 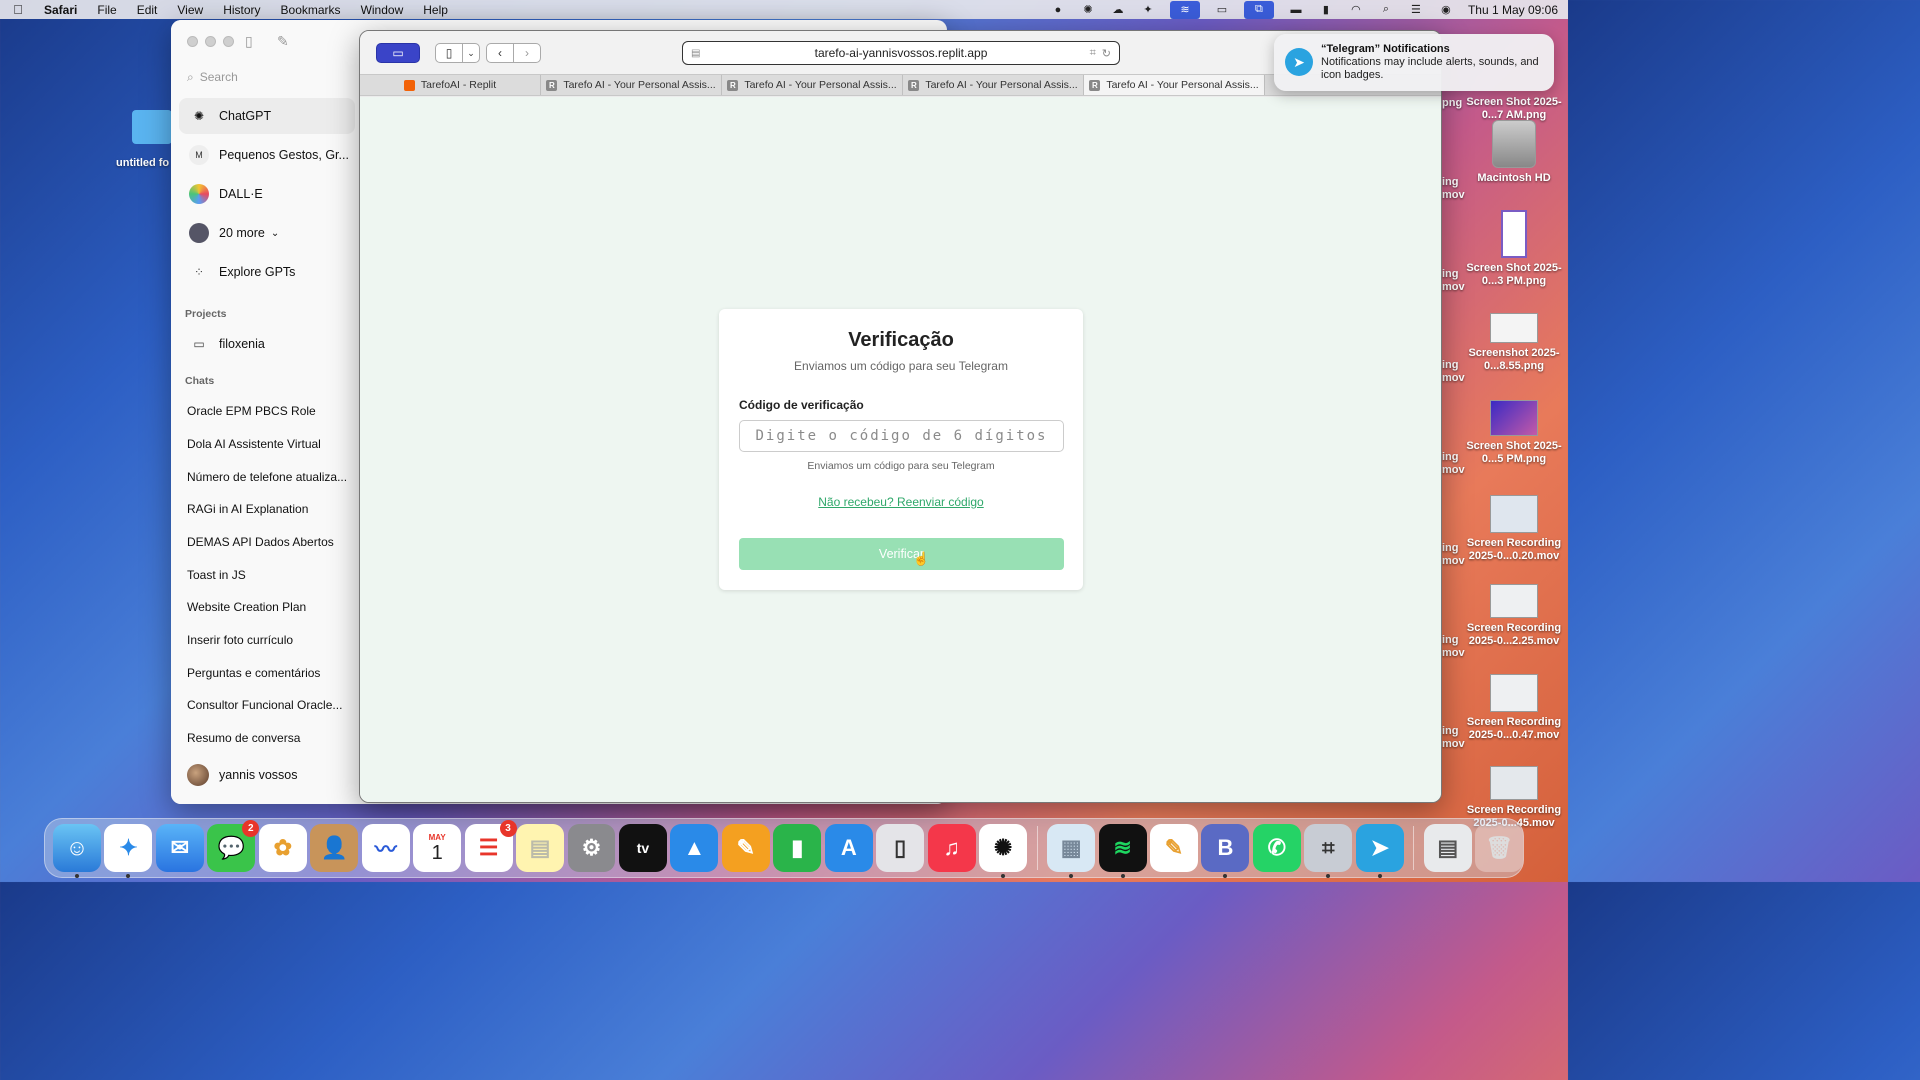 I want to click on menu-window: Window, so click(x=382, y=10).